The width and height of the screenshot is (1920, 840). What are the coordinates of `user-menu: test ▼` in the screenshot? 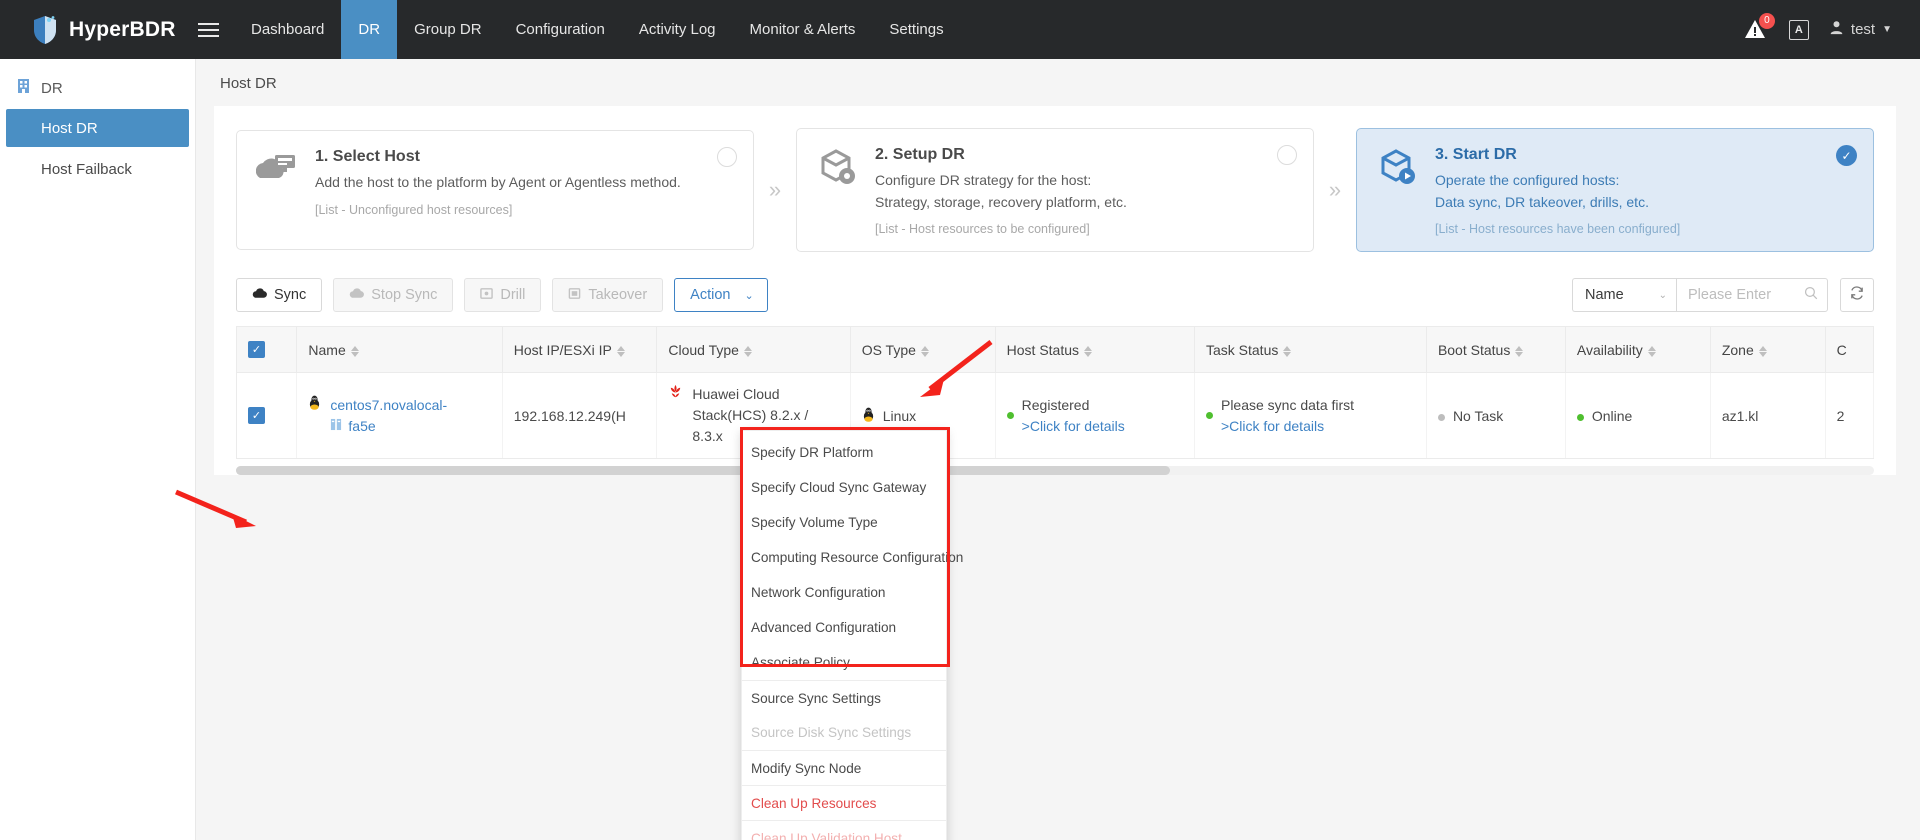 It's located at (1860, 29).